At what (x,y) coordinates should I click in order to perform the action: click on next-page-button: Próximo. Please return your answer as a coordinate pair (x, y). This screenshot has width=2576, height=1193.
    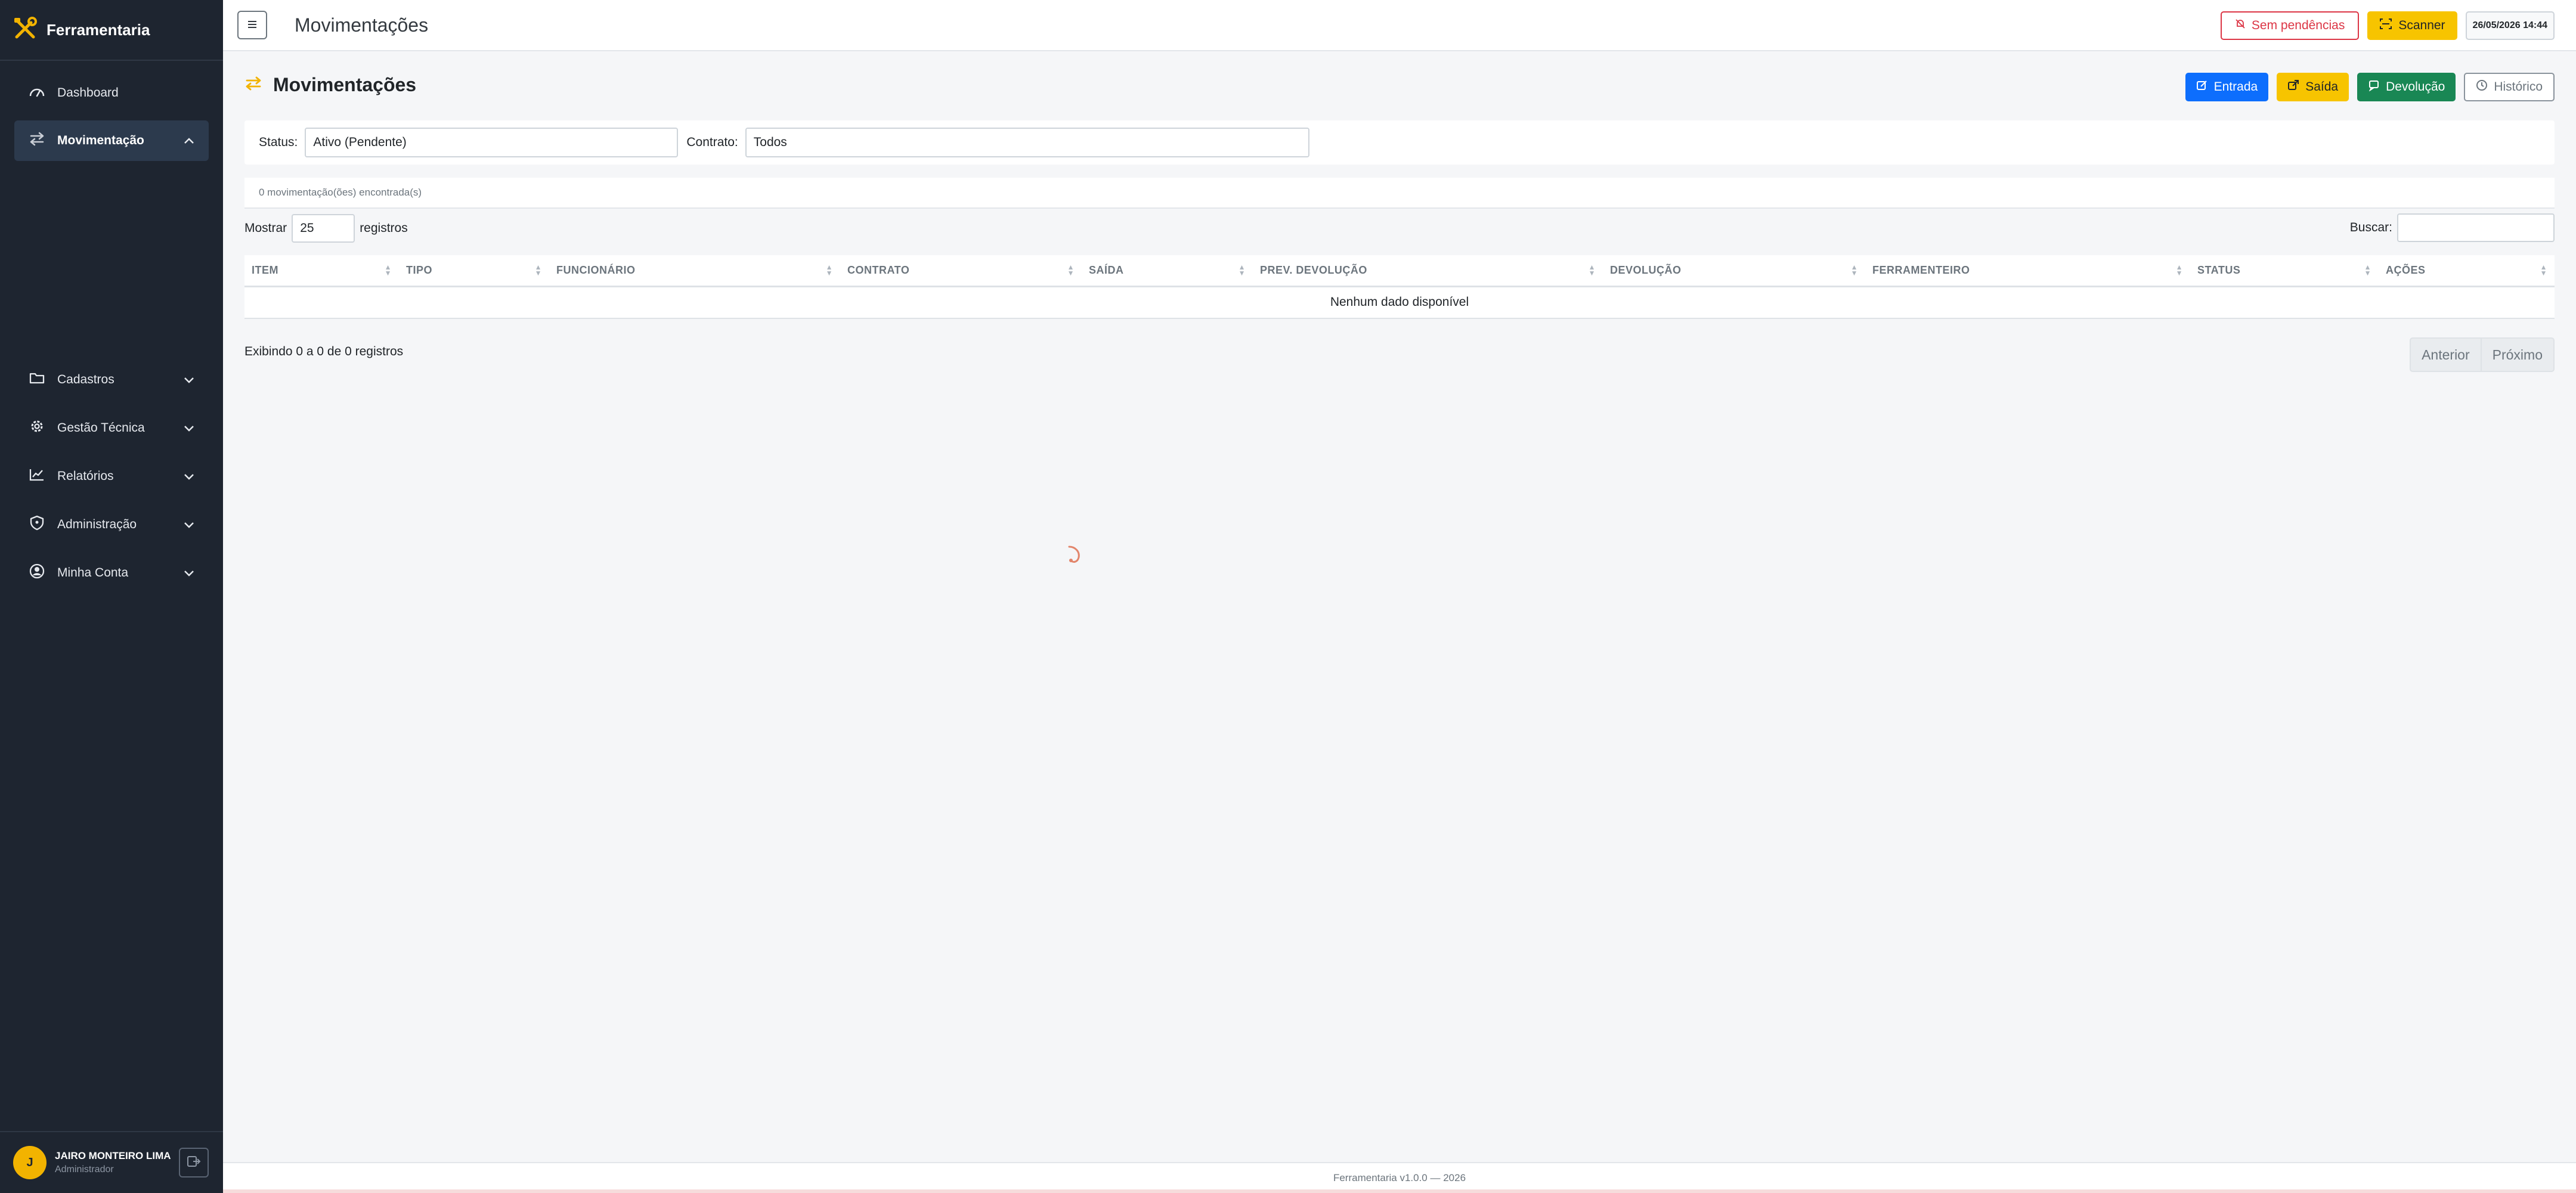
    Looking at the image, I should click on (2518, 354).